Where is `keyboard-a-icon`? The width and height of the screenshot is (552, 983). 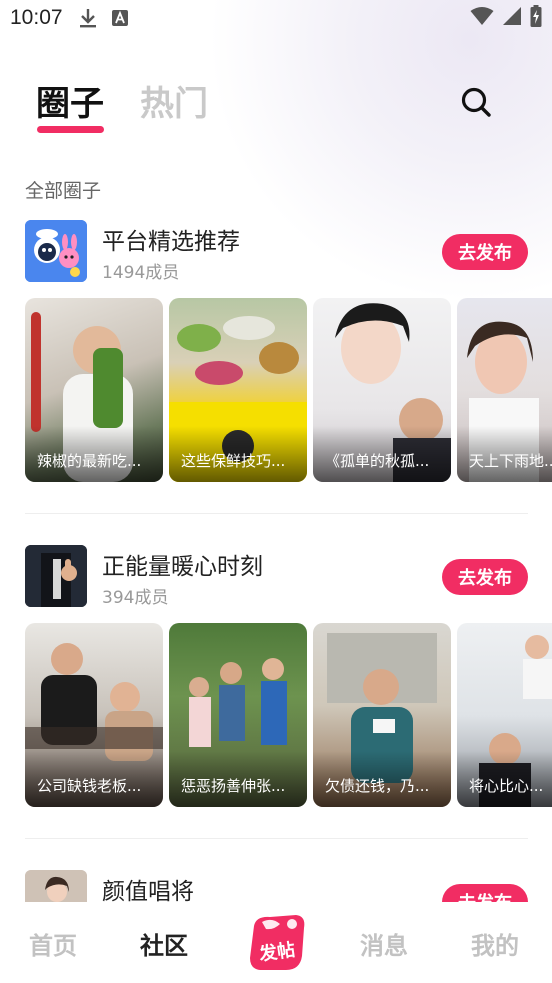 keyboard-a-icon is located at coordinates (120, 18).